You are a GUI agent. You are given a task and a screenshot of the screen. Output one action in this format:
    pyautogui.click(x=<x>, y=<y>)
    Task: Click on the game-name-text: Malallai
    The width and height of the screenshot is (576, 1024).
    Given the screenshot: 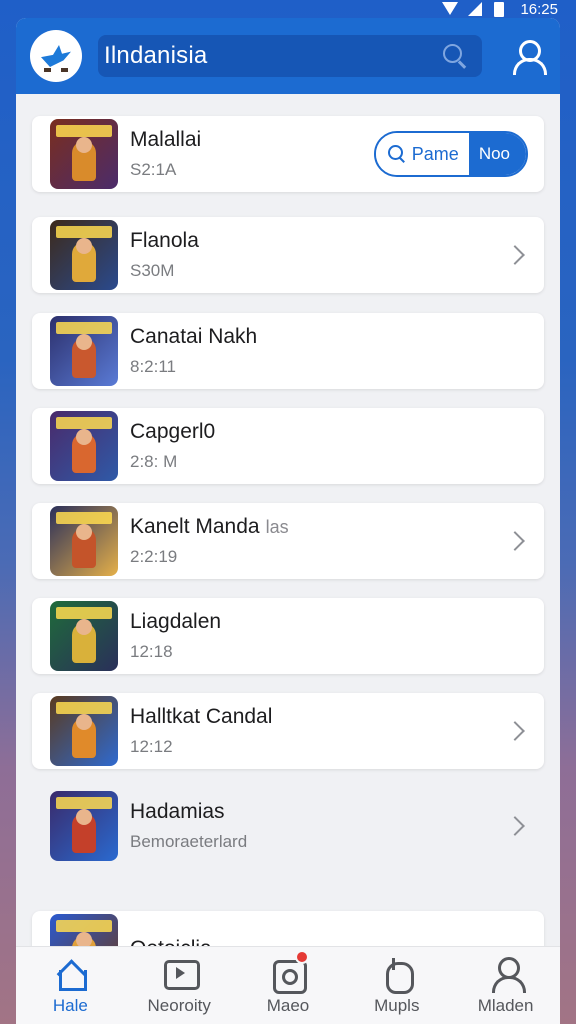 What is the action you would take?
    pyautogui.click(x=166, y=139)
    